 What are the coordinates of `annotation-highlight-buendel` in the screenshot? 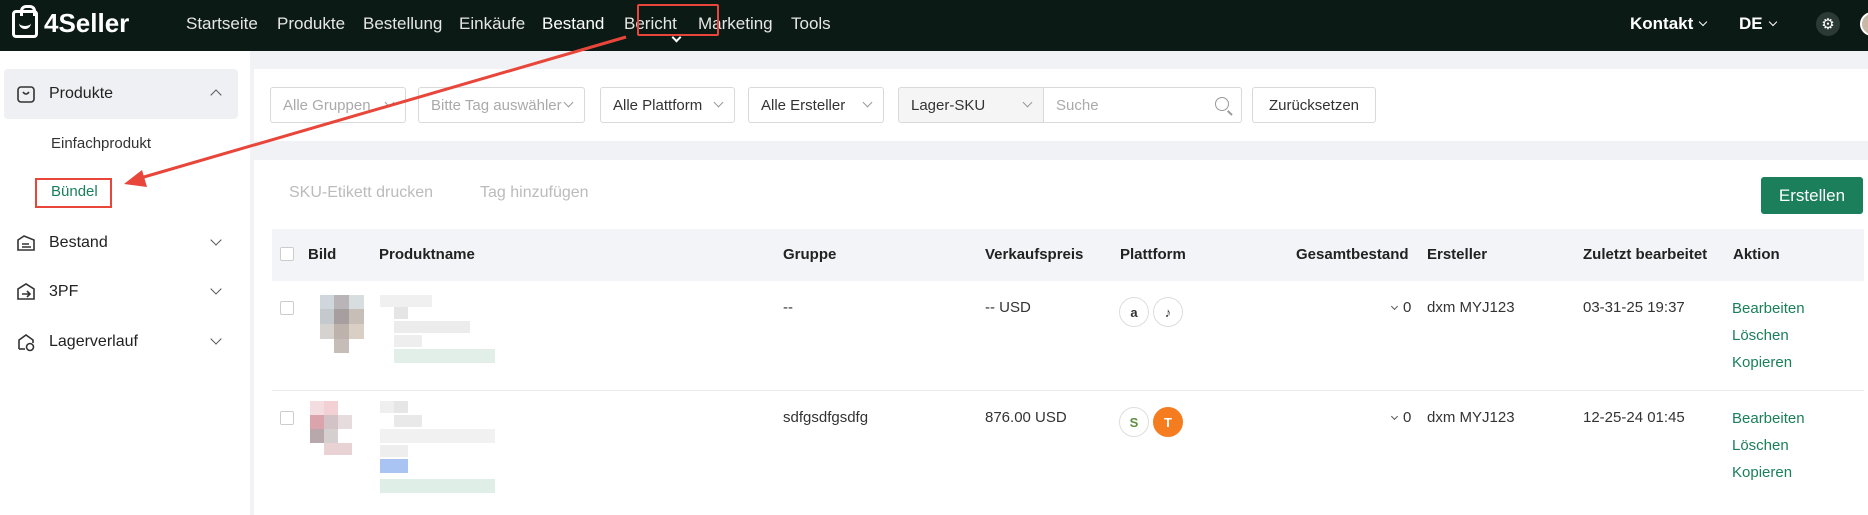 It's located at (73, 193).